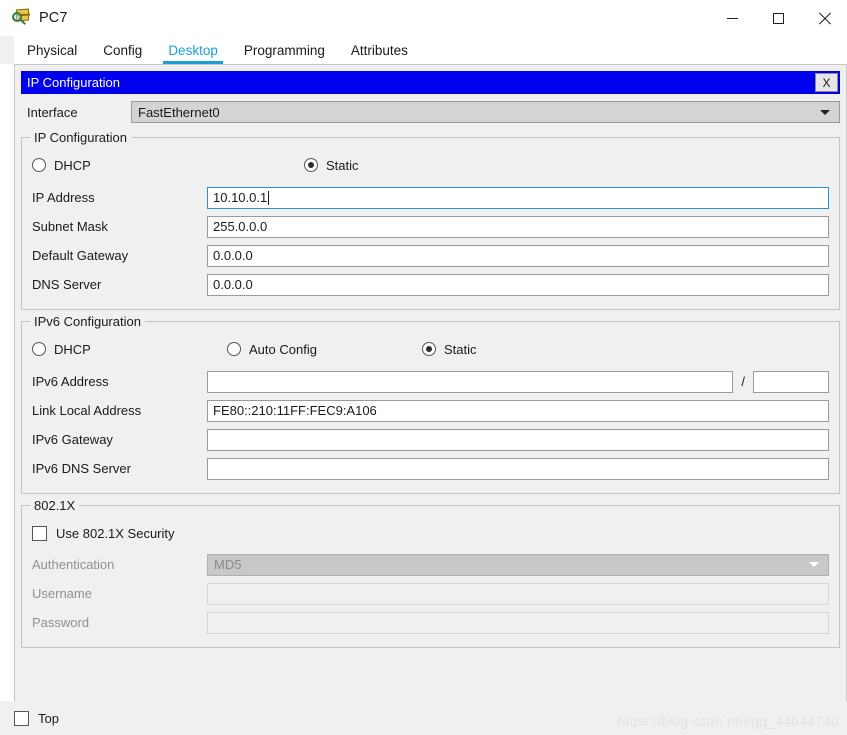 This screenshot has width=847, height=735. I want to click on link-local-address-input: FE80::210:11FF:FEC9:A106, so click(518, 410).